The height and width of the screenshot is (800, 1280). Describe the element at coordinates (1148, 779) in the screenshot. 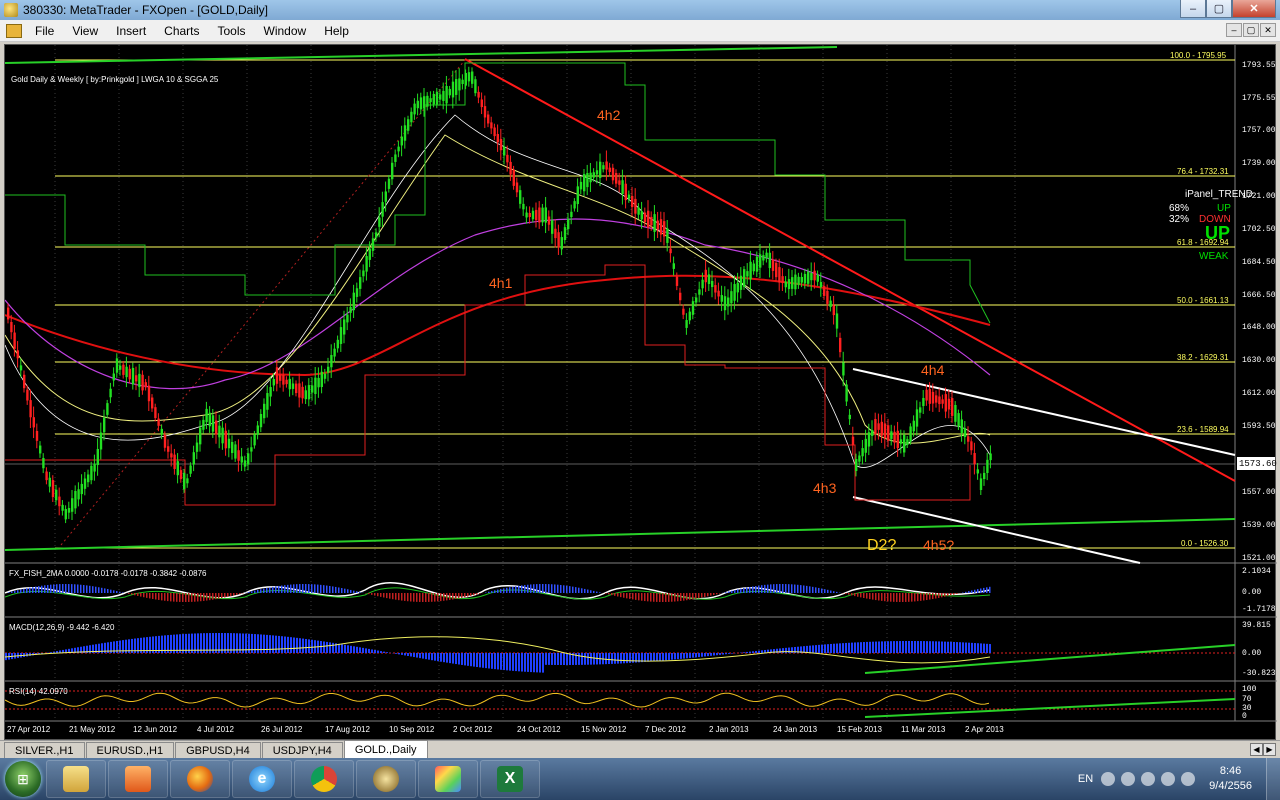

I see `flag-icon` at that location.